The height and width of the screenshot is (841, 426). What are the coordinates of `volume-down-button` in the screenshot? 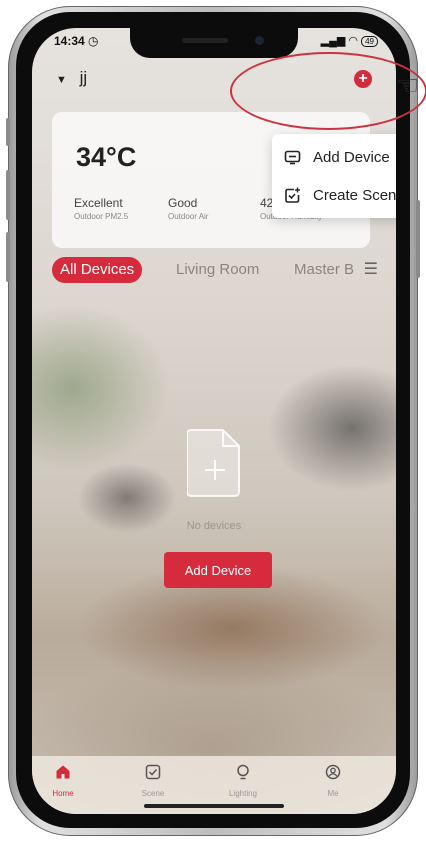 It's located at (8, 257).